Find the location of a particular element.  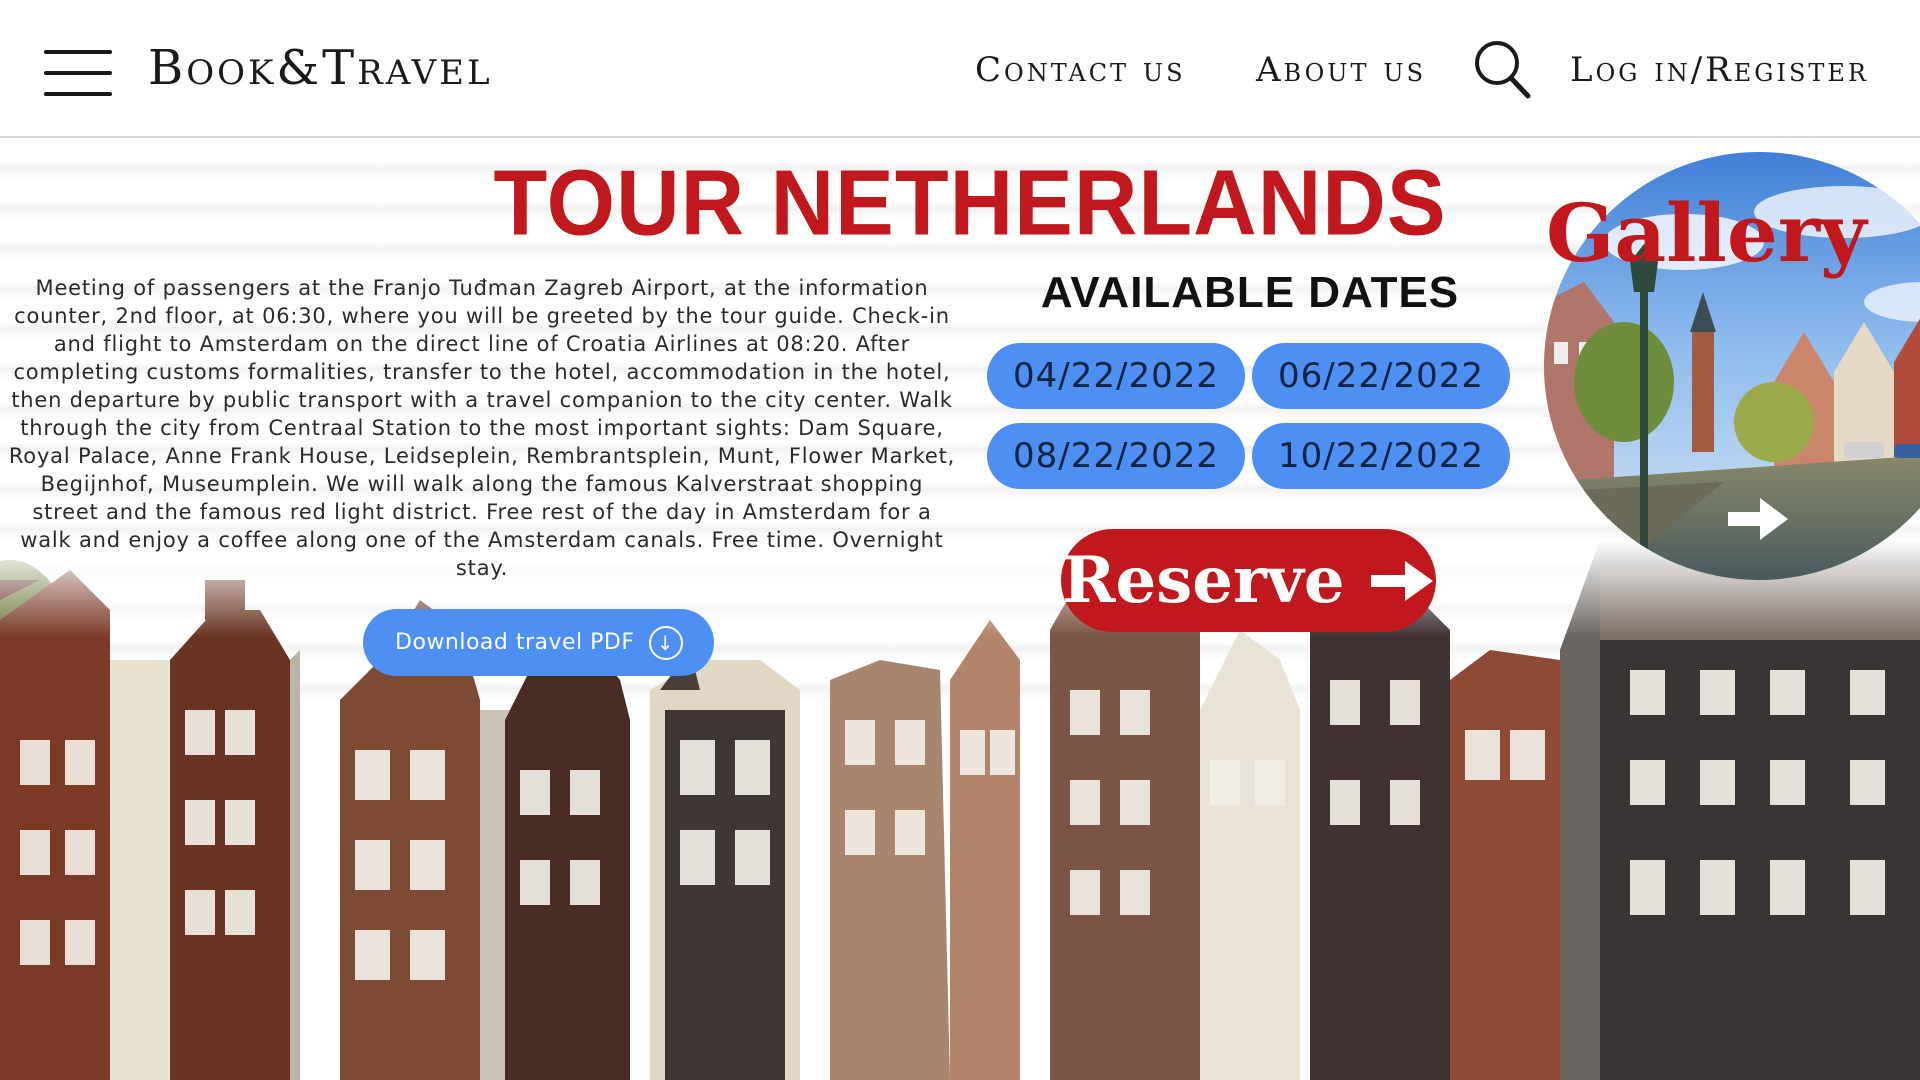

nav-contact-us: Contact us is located at coordinates (1080, 70).